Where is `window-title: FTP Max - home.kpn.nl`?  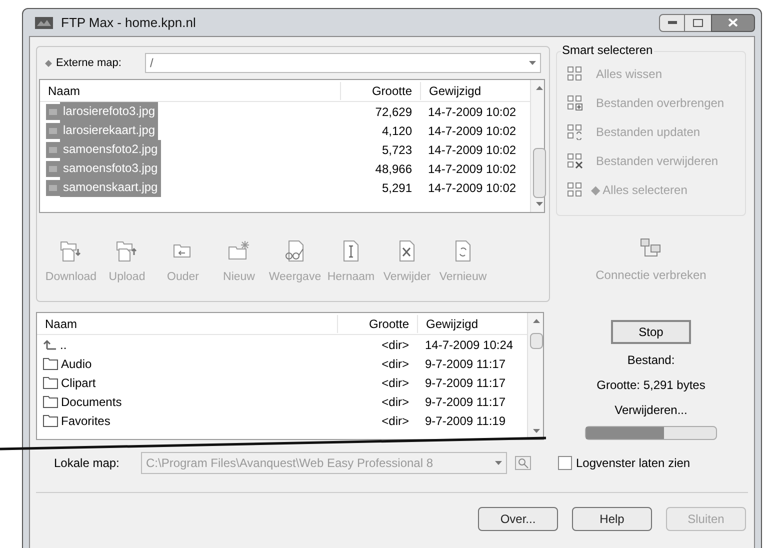
window-title: FTP Max - home.kpn.nl is located at coordinates (128, 23).